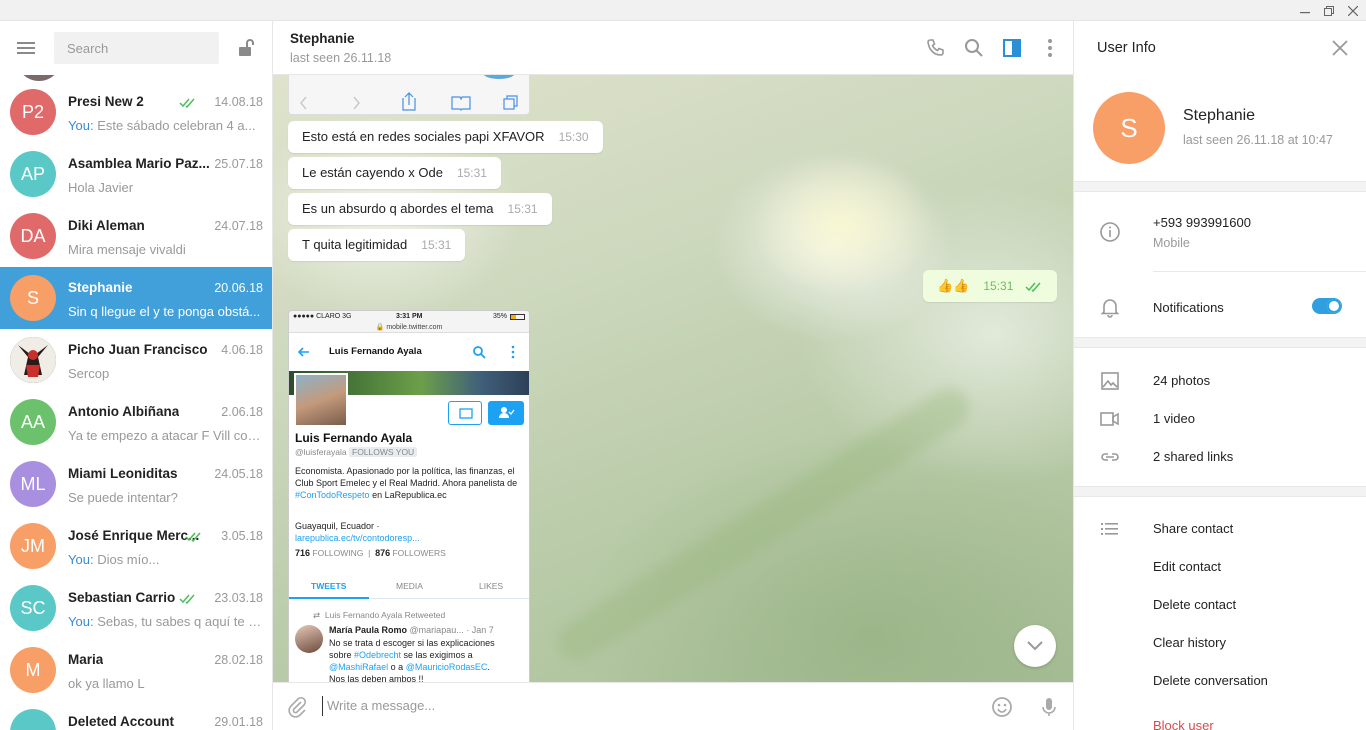  What do you see at coordinates (33, 670) in the screenshot?
I see `avatar: M` at bounding box center [33, 670].